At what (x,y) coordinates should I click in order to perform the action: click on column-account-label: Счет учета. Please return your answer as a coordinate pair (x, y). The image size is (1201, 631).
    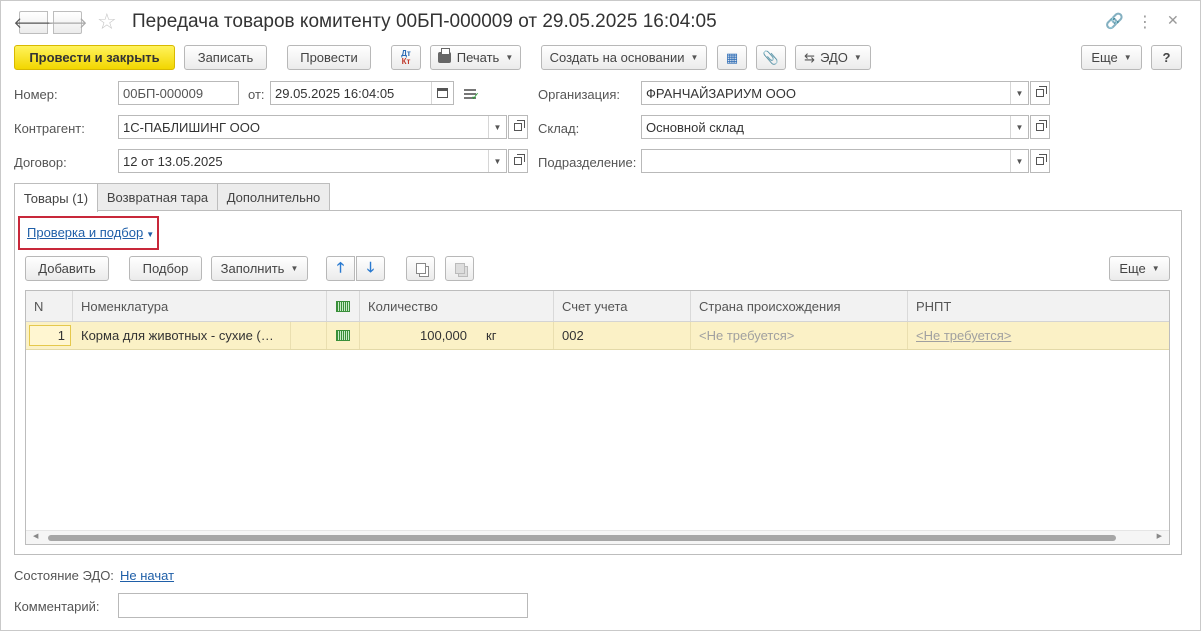
    Looking at the image, I should click on (595, 306).